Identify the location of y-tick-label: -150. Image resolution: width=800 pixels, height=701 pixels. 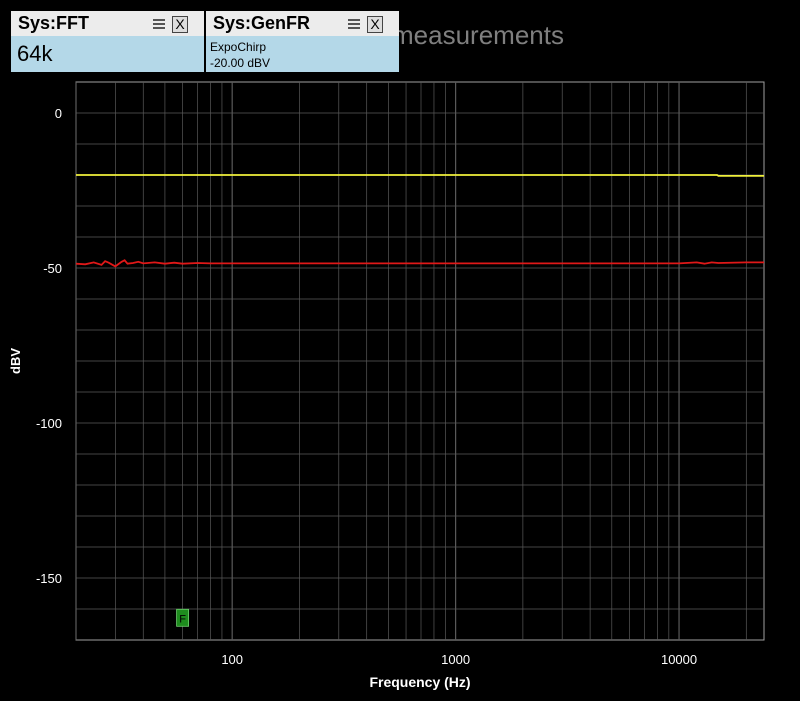
(49, 578).